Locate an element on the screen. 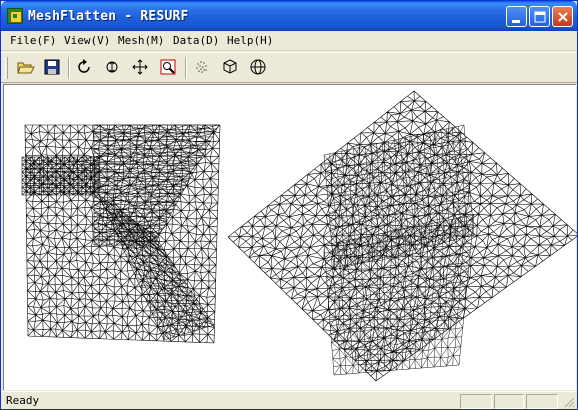 The image size is (578, 410). toolbar-grip is located at coordinates (6, 68).